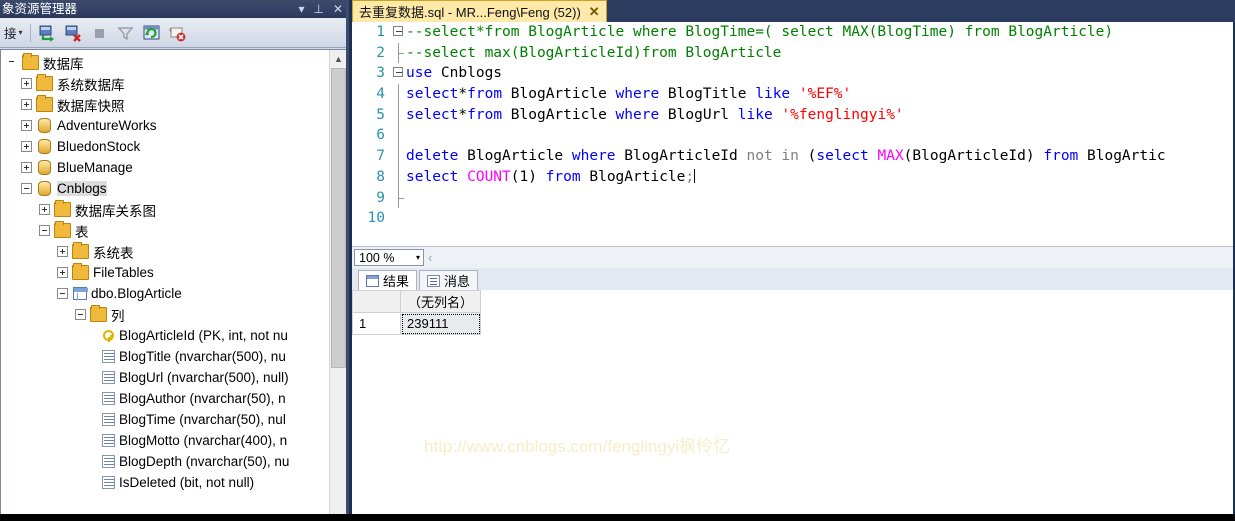  Describe the element at coordinates (380, 32) in the screenshot. I see `line-number: 1` at that location.